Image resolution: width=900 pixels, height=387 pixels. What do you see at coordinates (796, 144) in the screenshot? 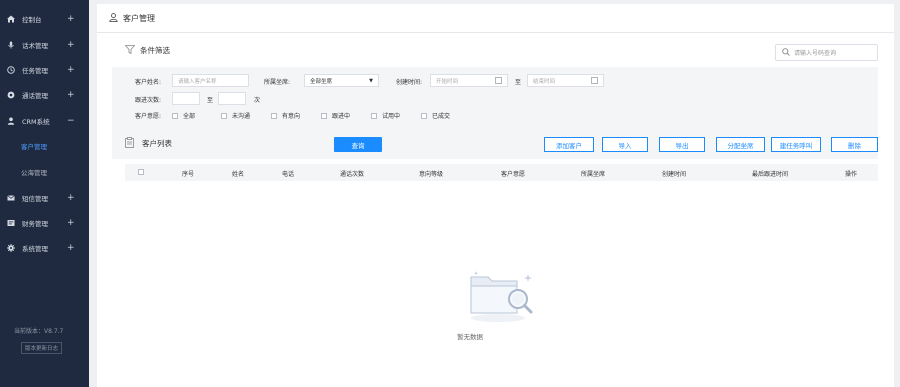
I see `create-call-task-button: 建任务呼叫` at bounding box center [796, 144].